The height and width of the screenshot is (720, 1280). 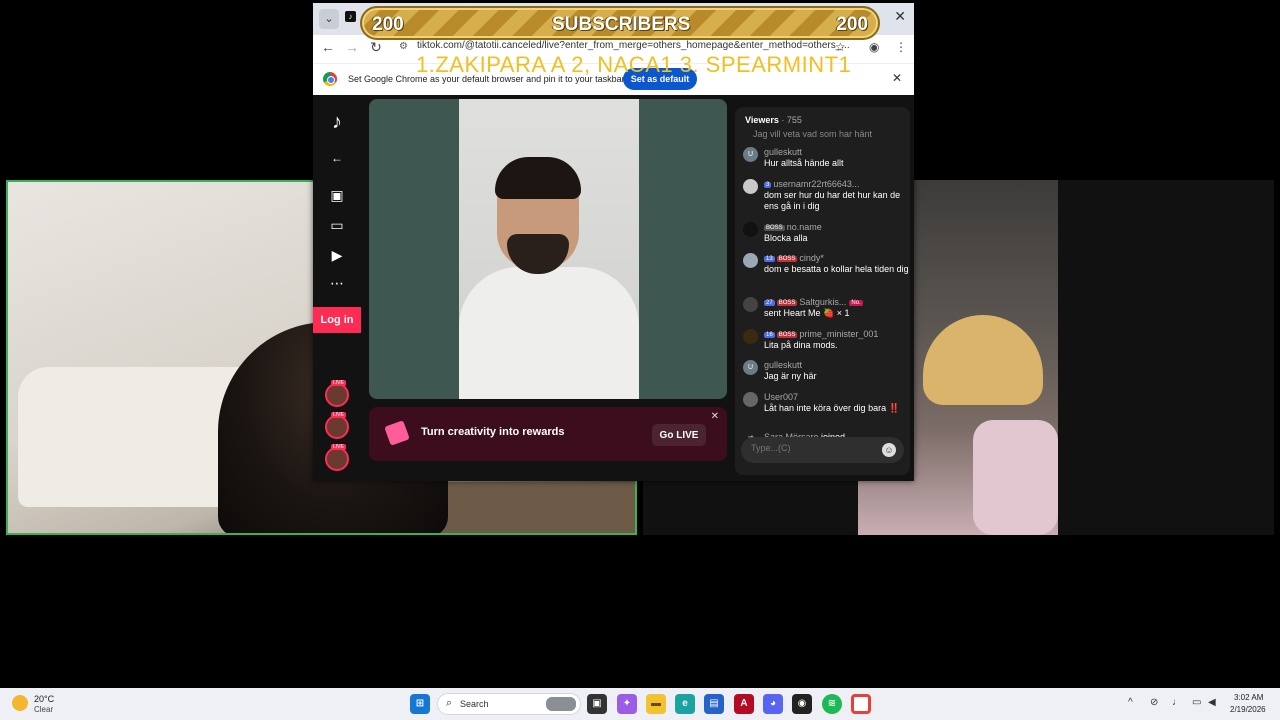 What do you see at coordinates (1130, 702) in the screenshot?
I see `tray-chevron-icon: ^` at bounding box center [1130, 702].